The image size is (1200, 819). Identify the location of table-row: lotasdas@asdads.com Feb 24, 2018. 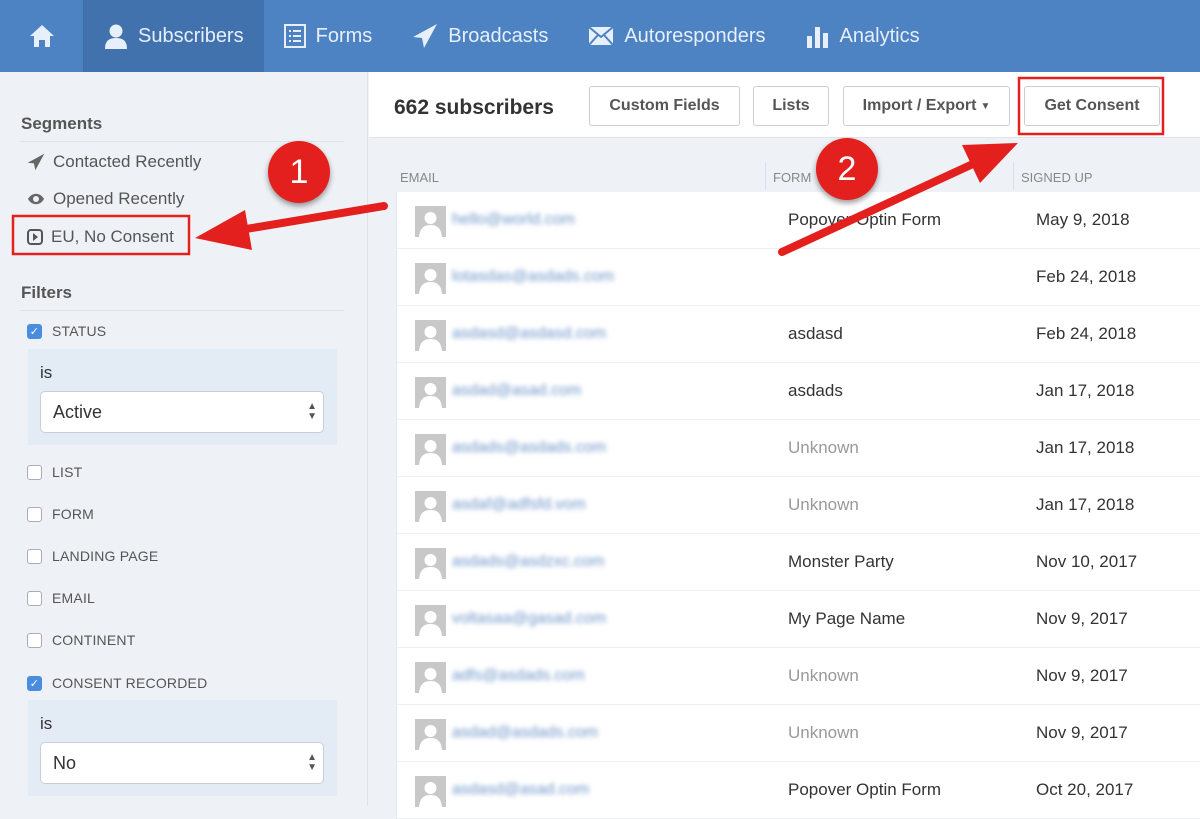
(798, 277).